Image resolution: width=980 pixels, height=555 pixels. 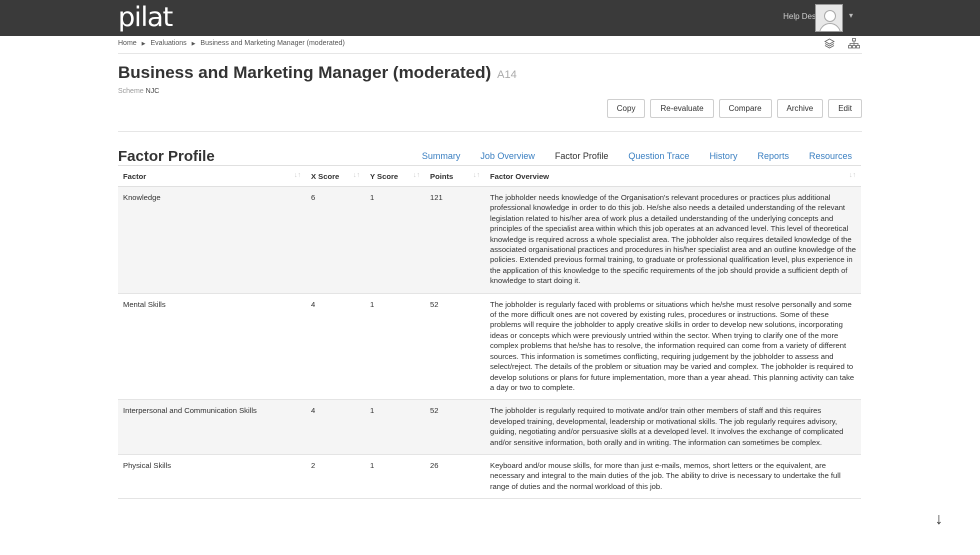 I want to click on column-header-factor-overview: Factor Overview ↓↑, so click(x=673, y=176).